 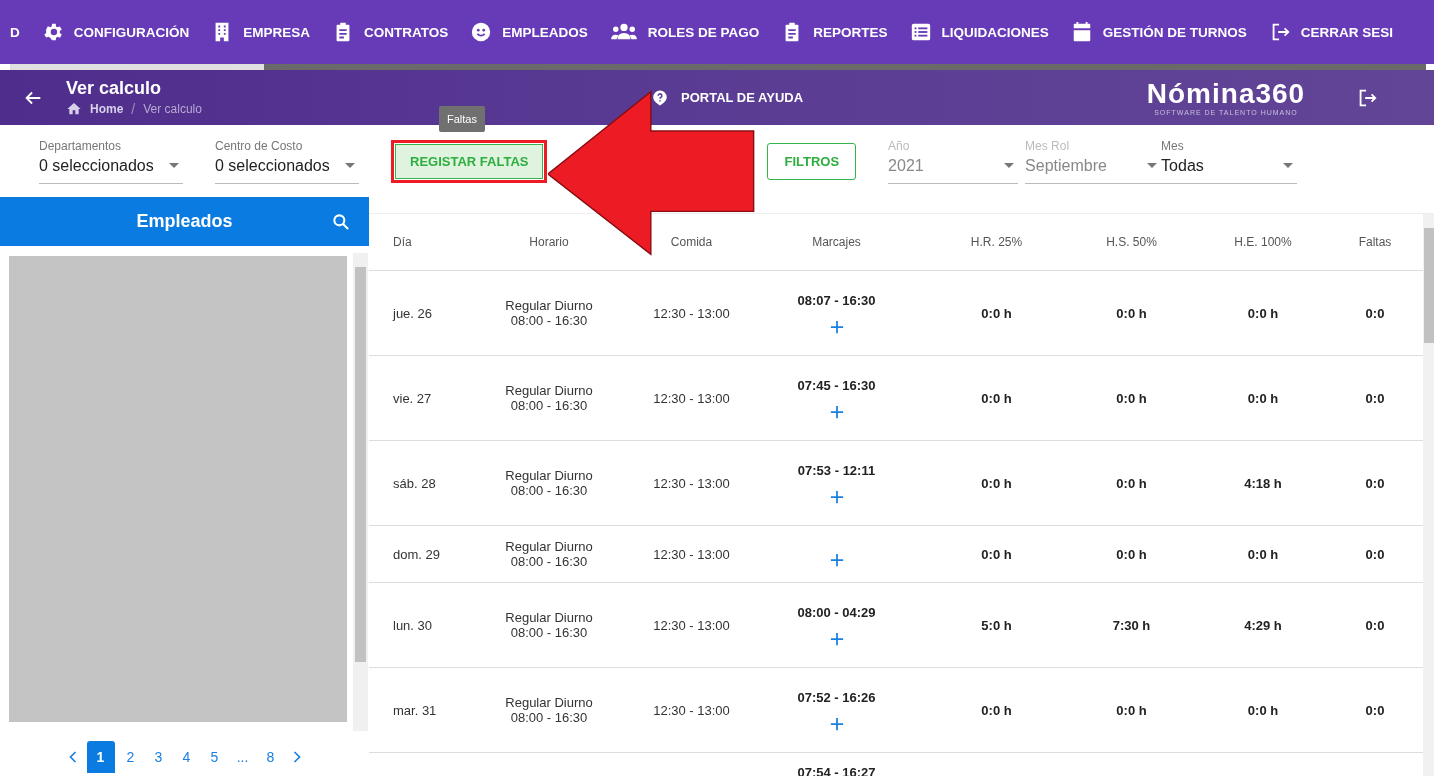 What do you see at coordinates (107, 109) in the screenshot?
I see `breadcrumb-link: Home` at bounding box center [107, 109].